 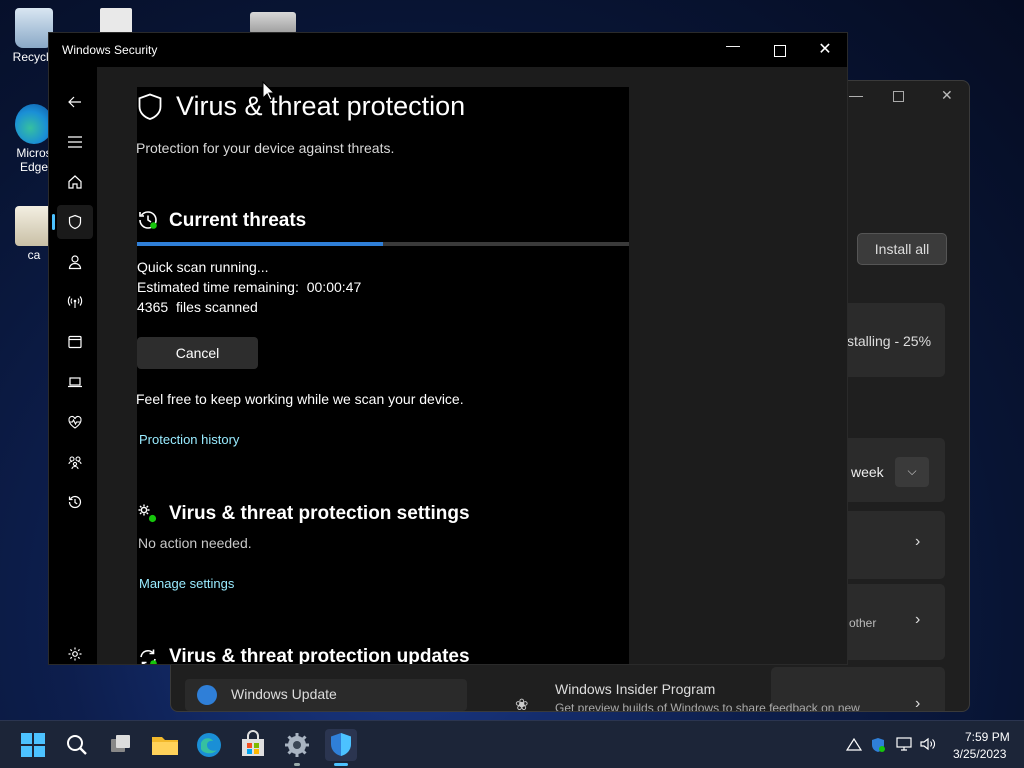 What do you see at coordinates (116, 21) in the screenshot?
I see `document-desktop-icon` at bounding box center [116, 21].